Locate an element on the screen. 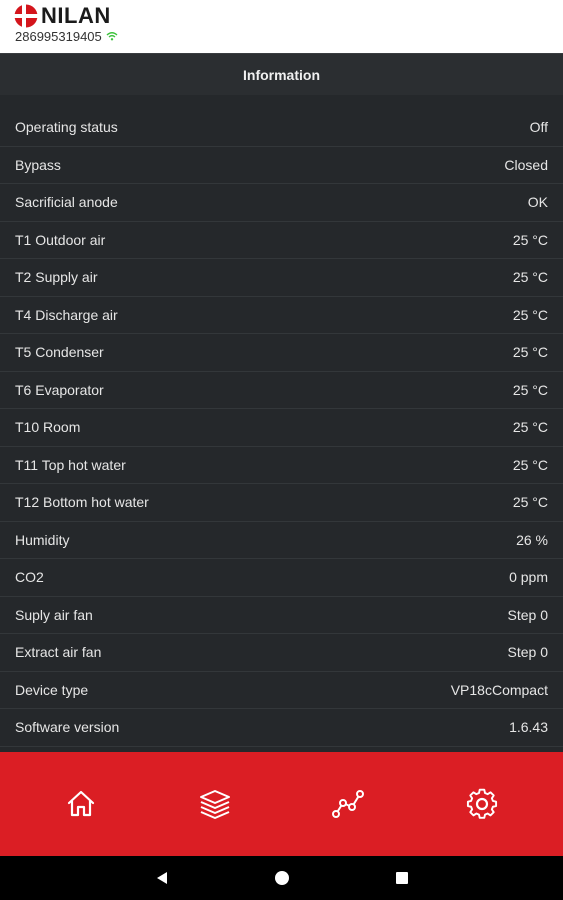 The height and width of the screenshot is (900, 563). nav-home-button is located at coordinates (81, 804).